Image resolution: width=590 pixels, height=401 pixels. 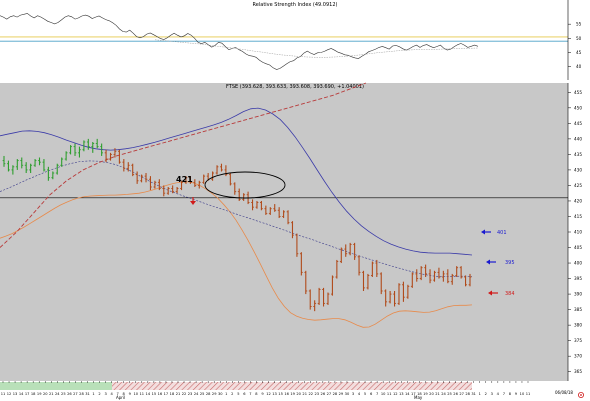 I want to click on month-label-april: April, so click(x=120, y=397).